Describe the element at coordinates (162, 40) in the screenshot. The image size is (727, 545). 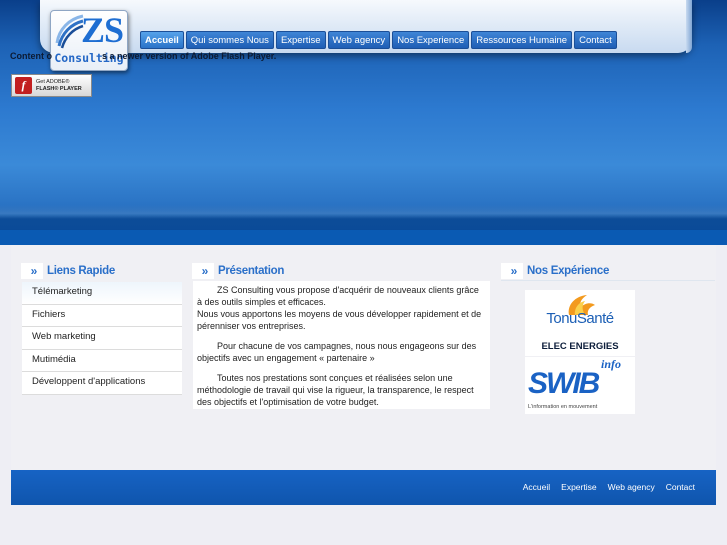
I see `nav-accueil: Accueil` at that location.